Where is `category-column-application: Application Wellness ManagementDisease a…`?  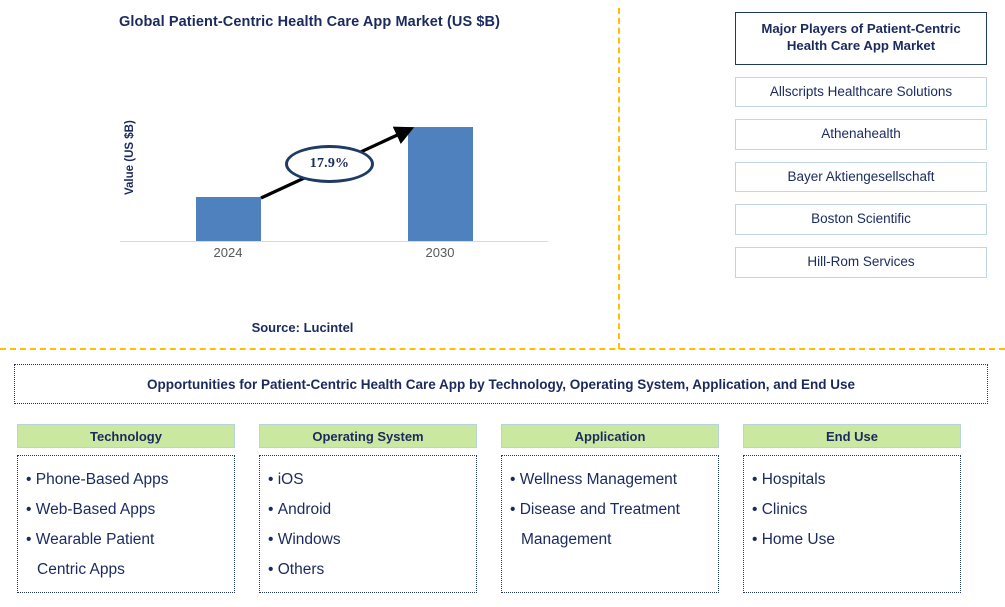 category-column-application: Application Wellness ManagementDisease a… is located at coordinates (610, 508).